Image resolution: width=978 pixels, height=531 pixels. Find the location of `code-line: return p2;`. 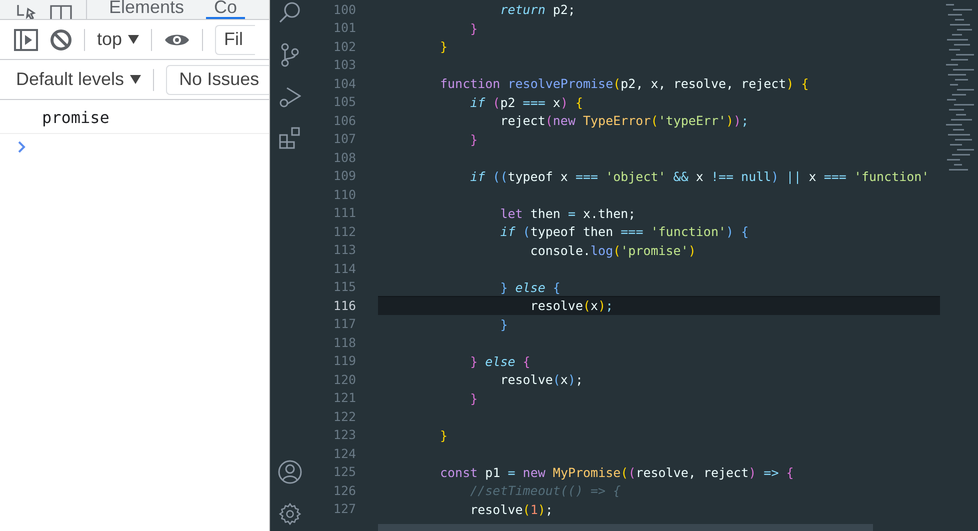

code-line: return p2; is located at coordinates (537, 10).